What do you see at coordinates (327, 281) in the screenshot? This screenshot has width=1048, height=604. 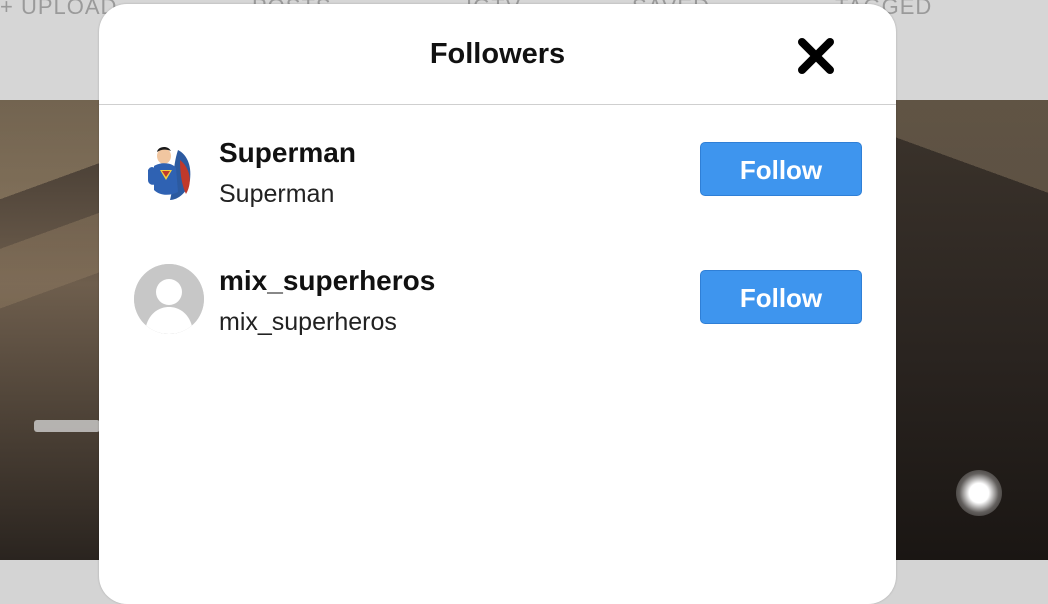 I see `follower-username: mix_superheros` at bounding box center [327, 281].